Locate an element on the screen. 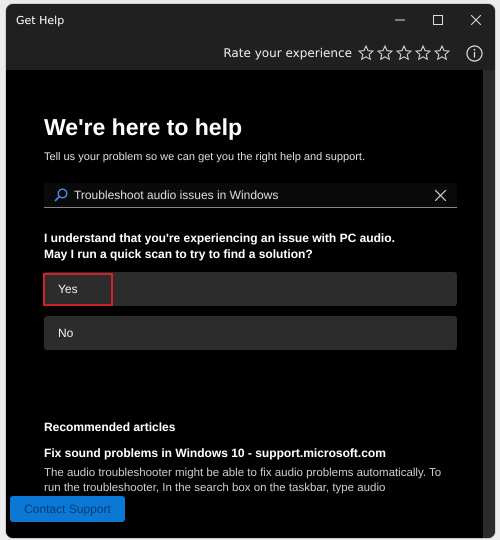  page-heading: We're here to help is located at coordinates (144, 127).